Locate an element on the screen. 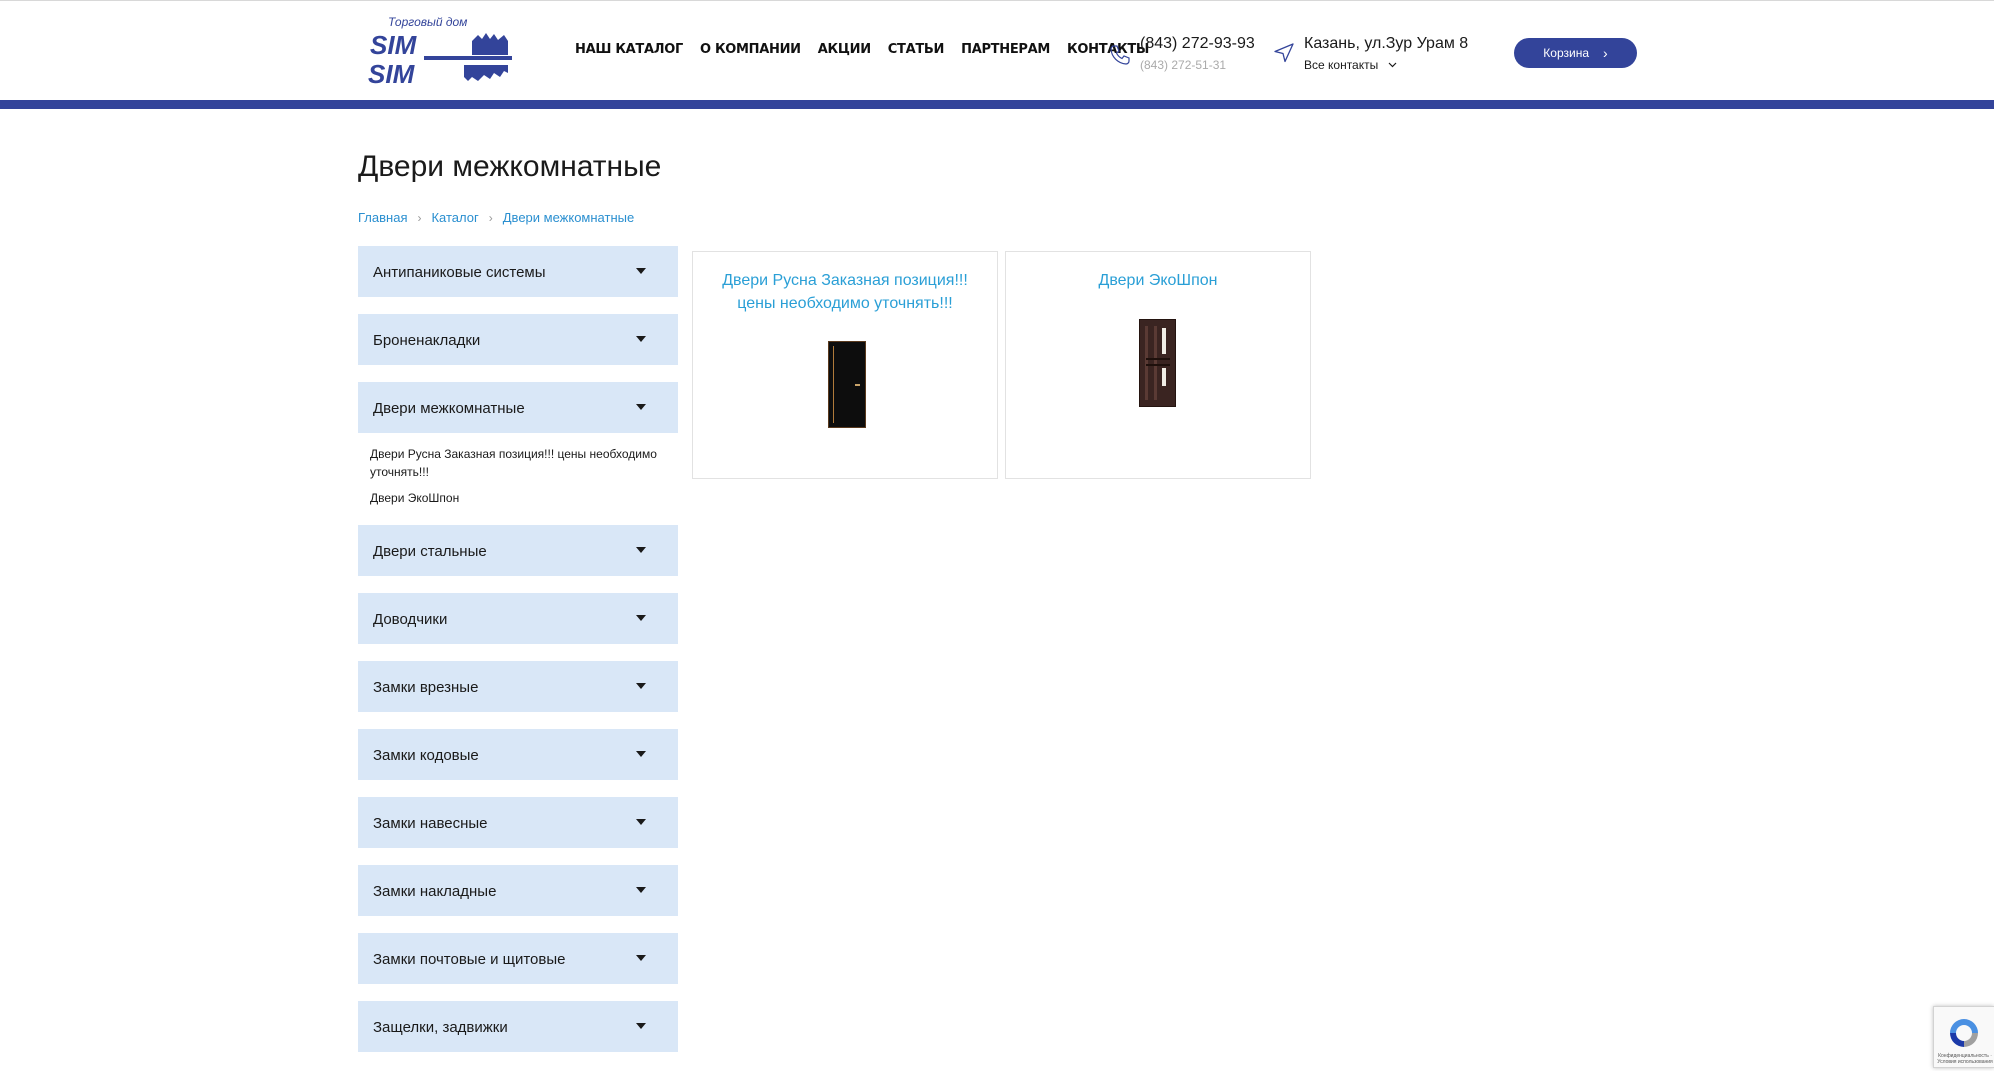  category-label: Замки навесные is located at coordinates (430, 823).